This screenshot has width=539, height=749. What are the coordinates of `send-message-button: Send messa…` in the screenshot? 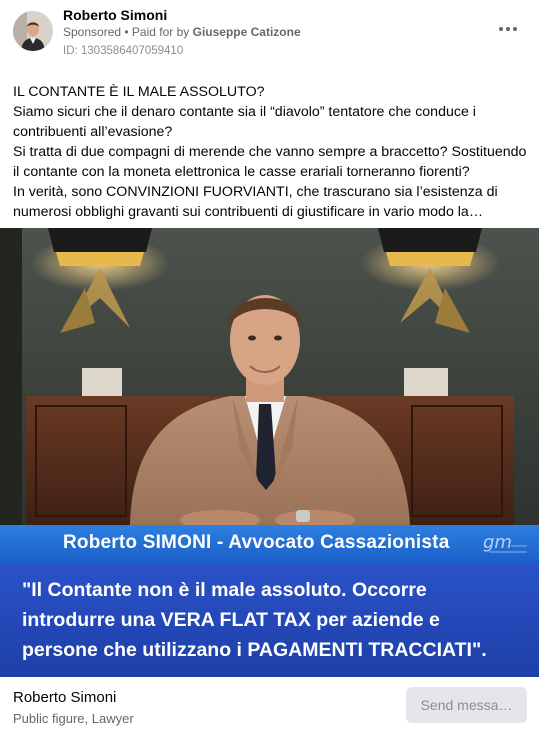 It's located at (466, 705).